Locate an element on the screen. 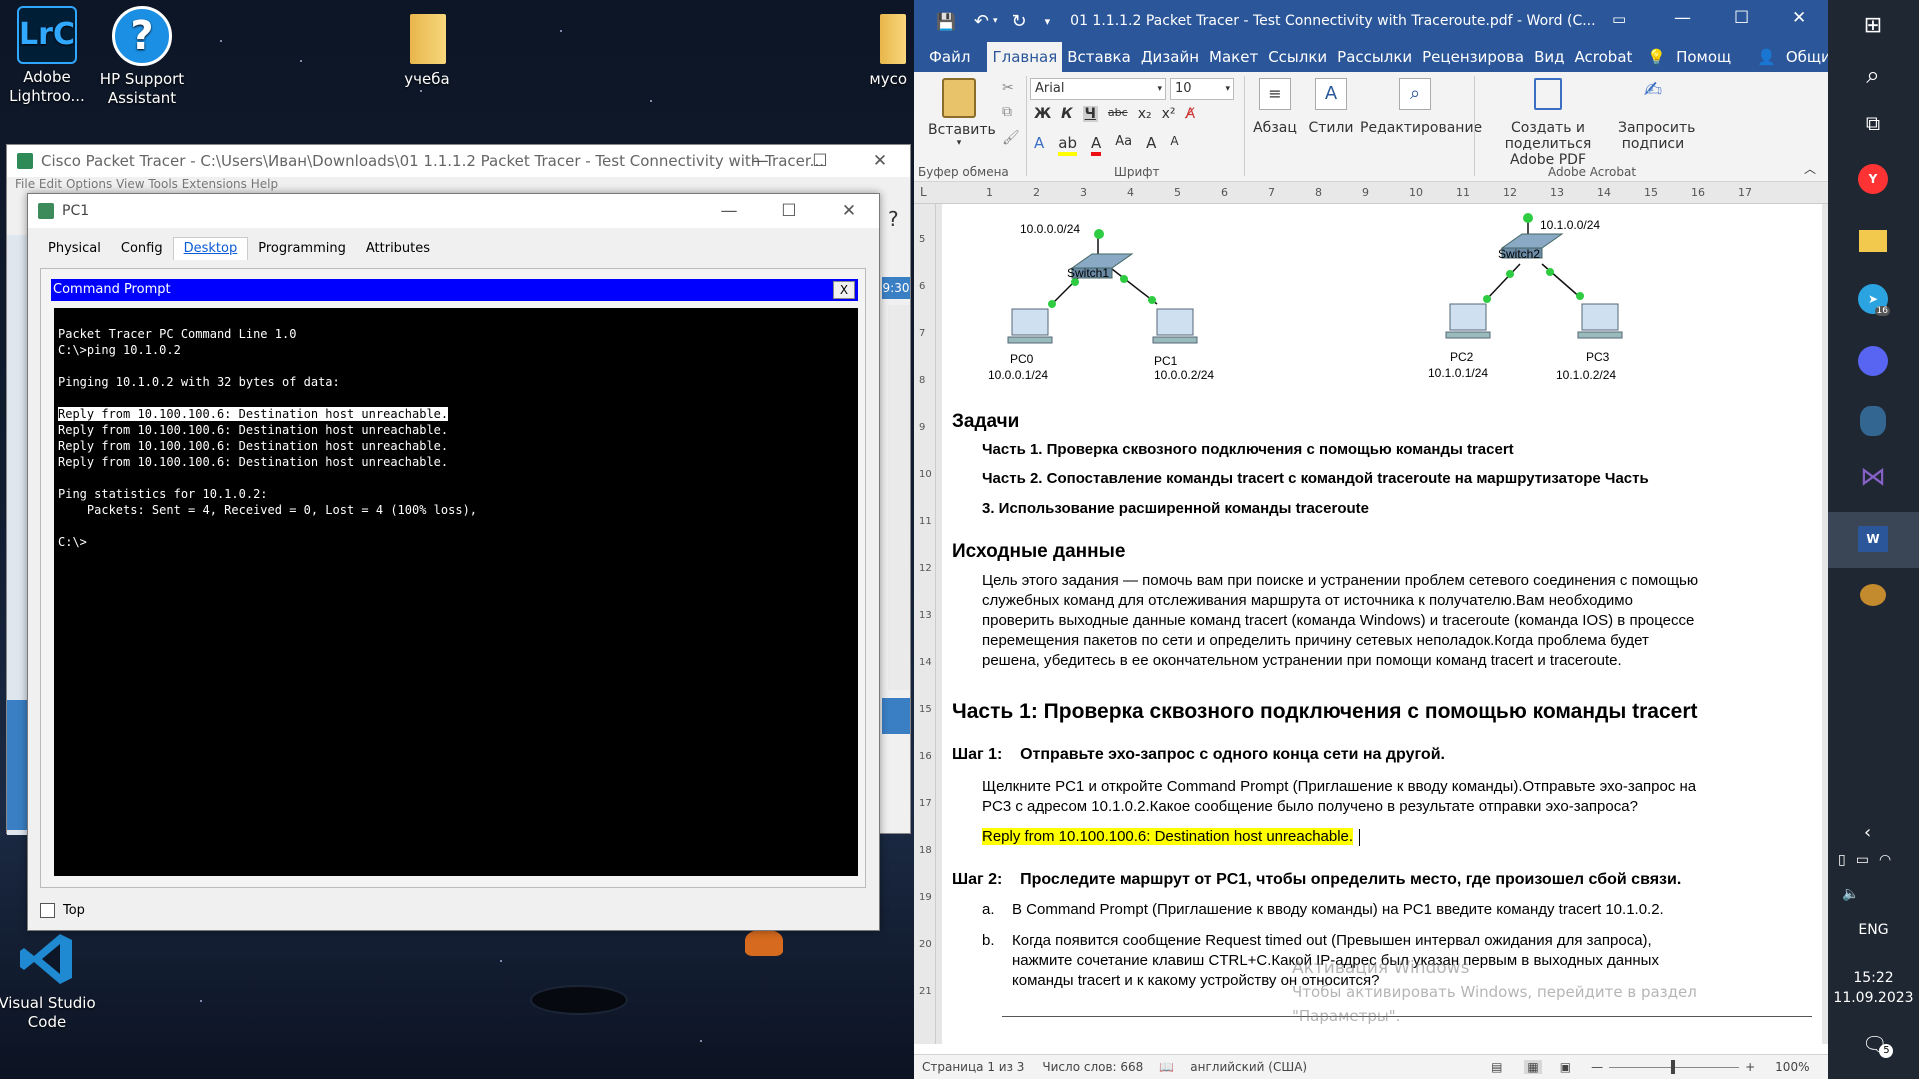 The image size is (1919, 1079). desktop-icon-vscode: Visual Studio Code is located at coordinates (51, 981).